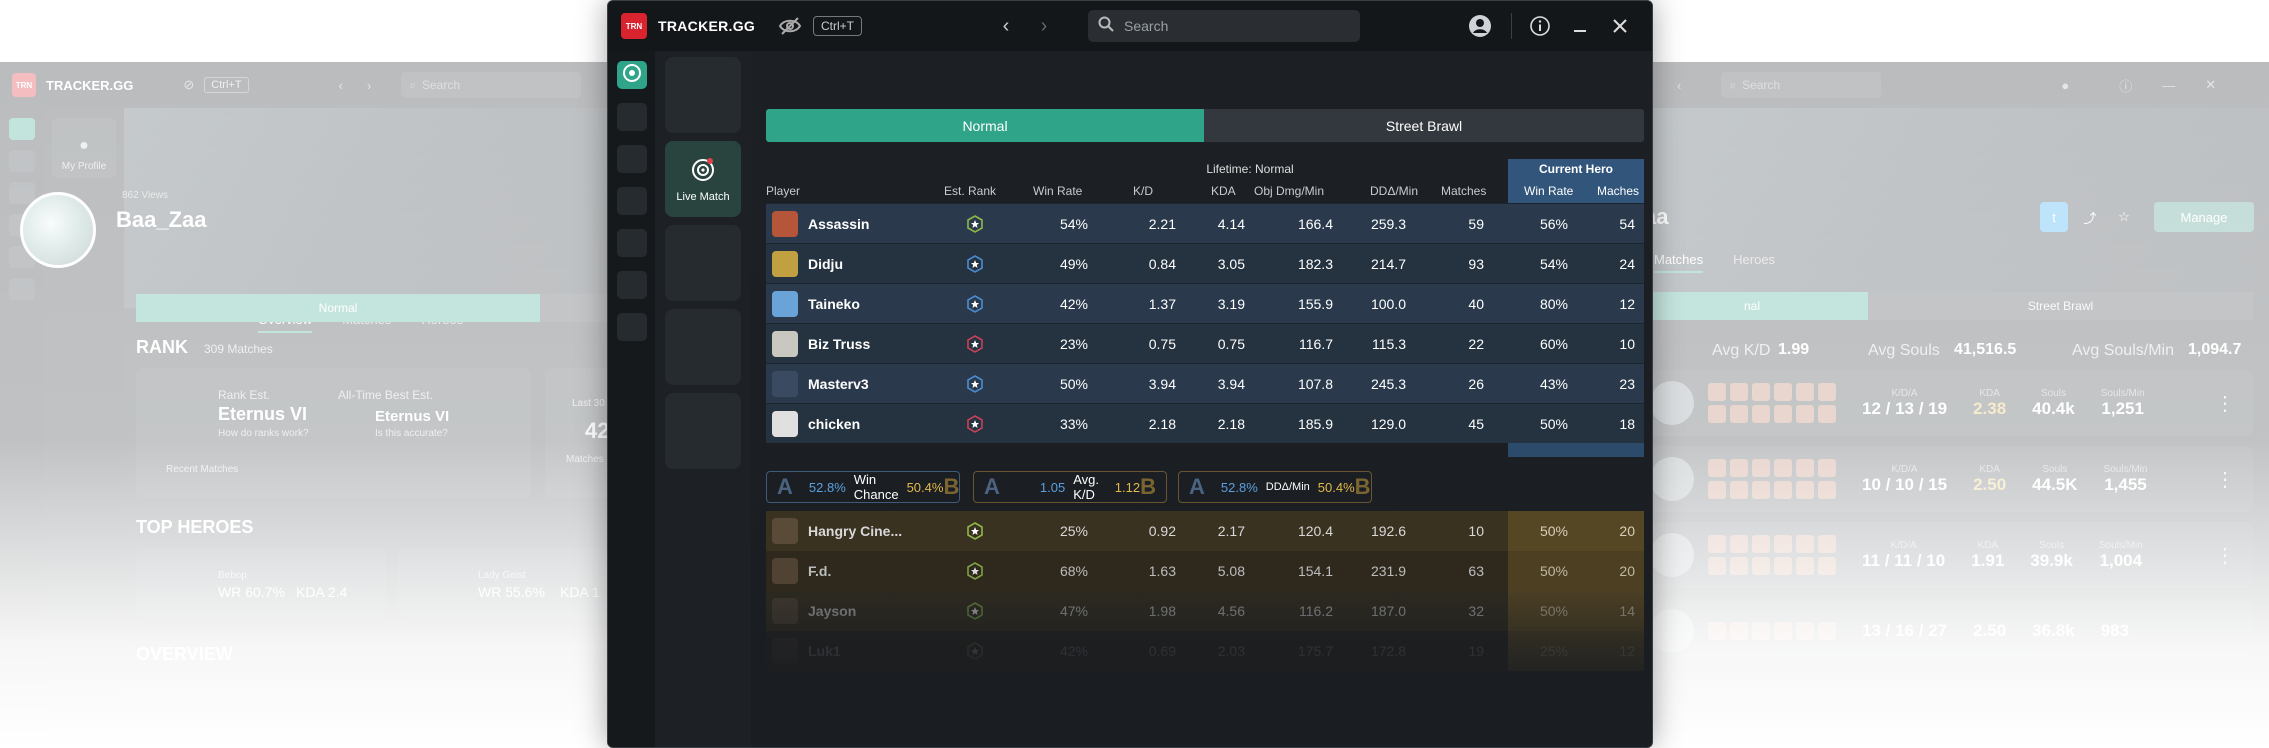 The height and width of the screenshot is (748, 2269). I want to click on bg-right-seg-street: Street Brawl, so click(2060, 306).